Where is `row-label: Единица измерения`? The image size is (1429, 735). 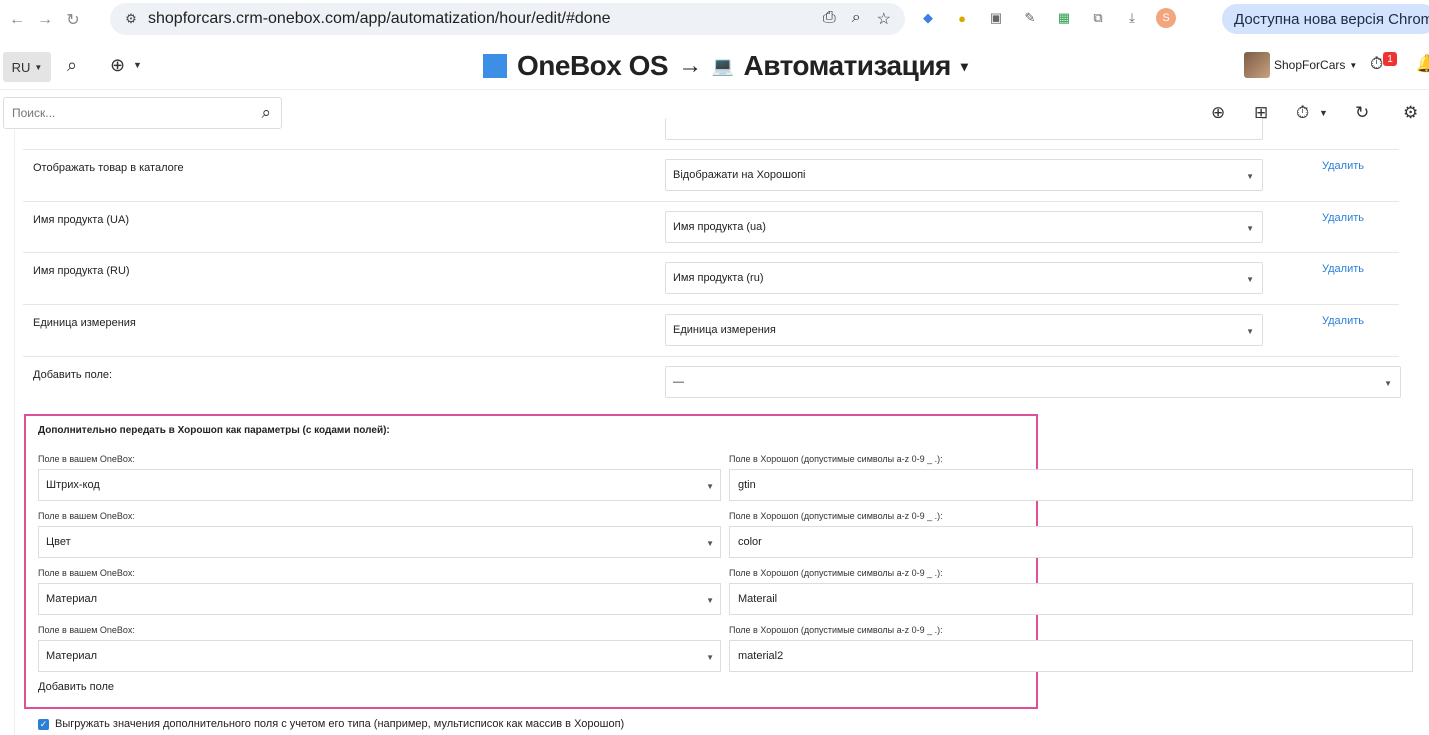 row-label: Единица измерения is located at coordinates (84, 323).